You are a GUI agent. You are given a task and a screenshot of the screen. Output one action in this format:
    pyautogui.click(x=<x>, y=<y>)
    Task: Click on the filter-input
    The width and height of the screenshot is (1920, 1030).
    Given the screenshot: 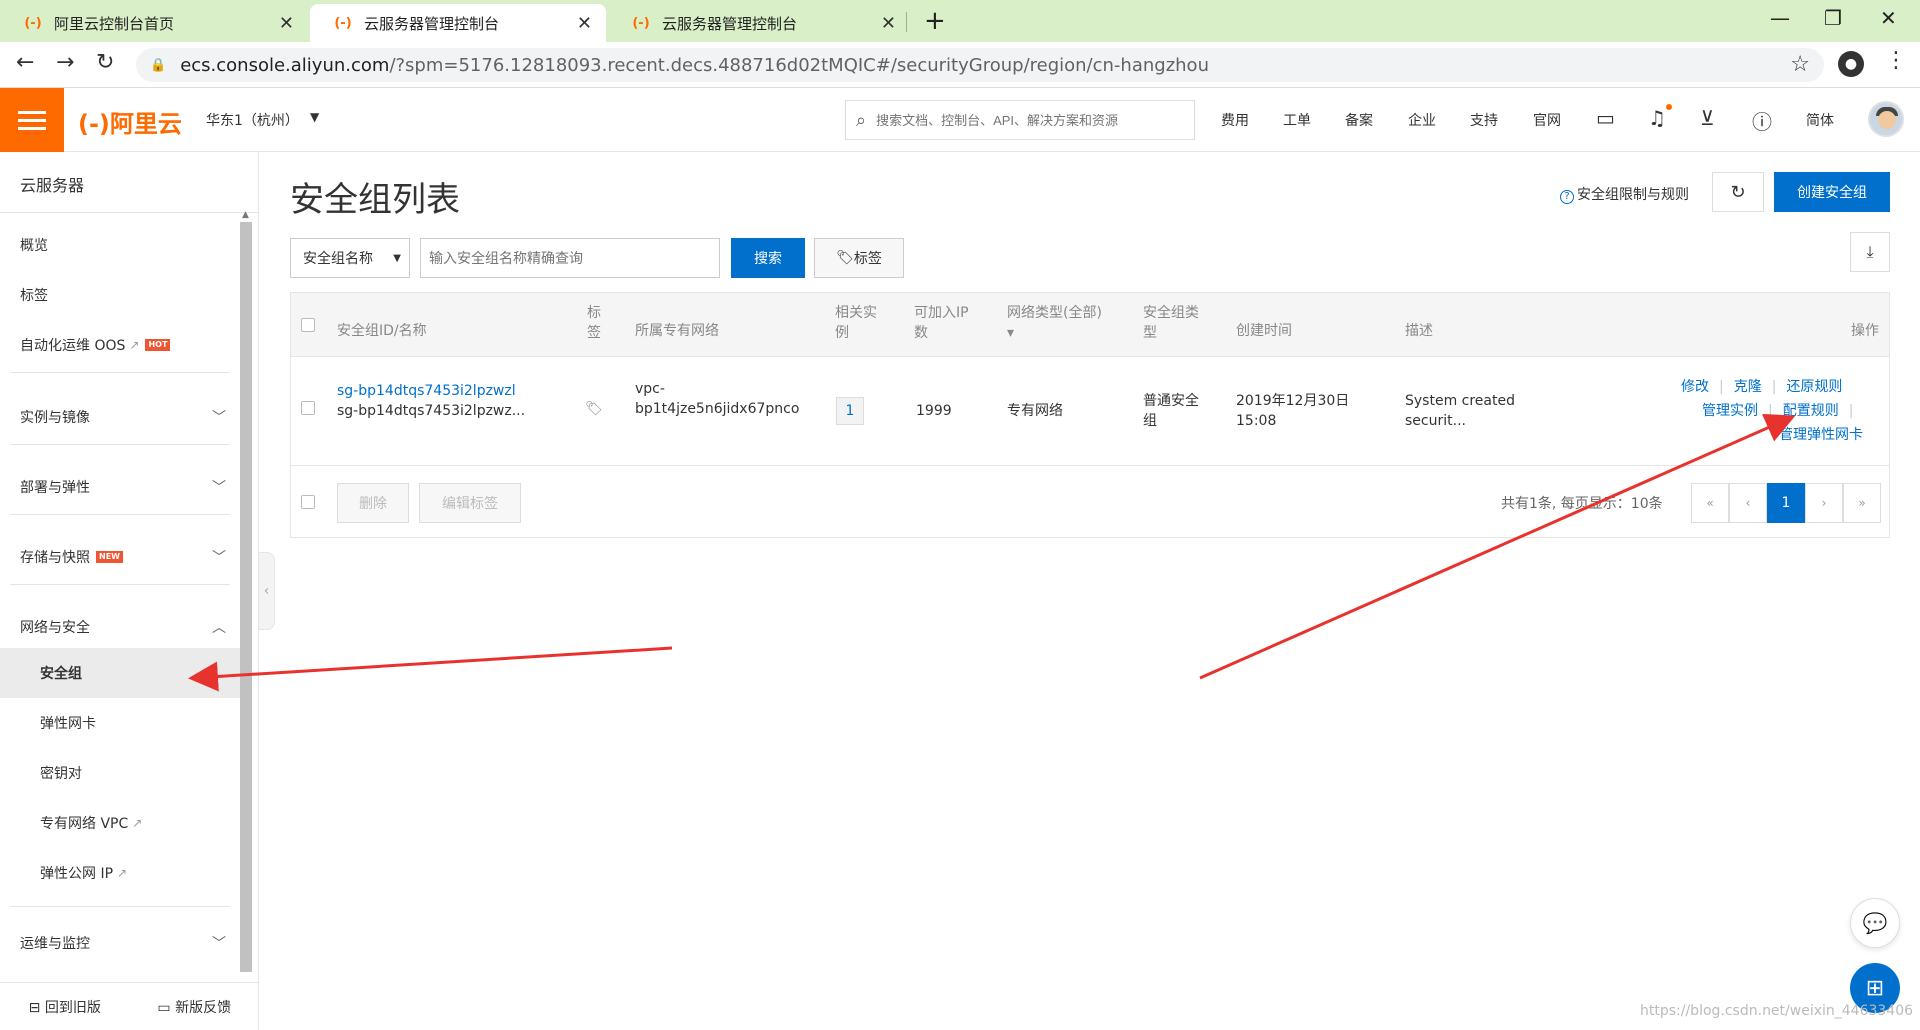 What is the action you would take?
    pyautogui.click(x=570, y=258)
    